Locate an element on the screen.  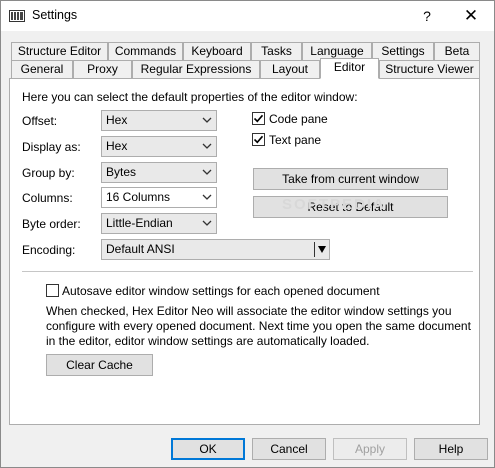
dropdown-separator is located at coordinates (314, 249).